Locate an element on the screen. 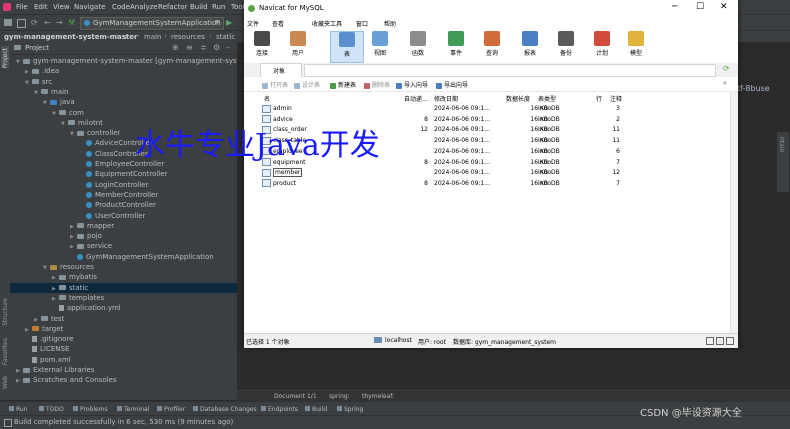 The height and width of the screenshot is (429, 790). navicat-menu-item: 工具 is located at coordinates (336, 23).